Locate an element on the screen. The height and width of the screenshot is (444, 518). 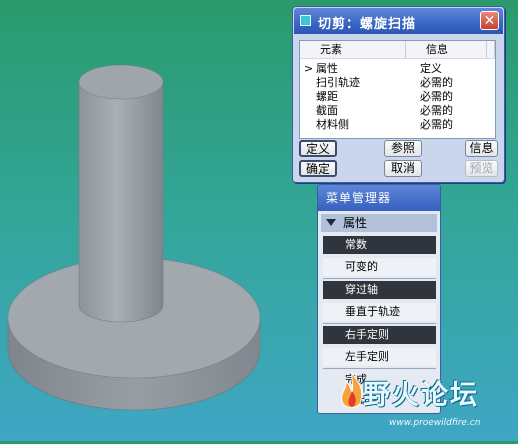
site-watermark: 野火论坛 www.proewildfire.cn is located at coordinates (425, 406).